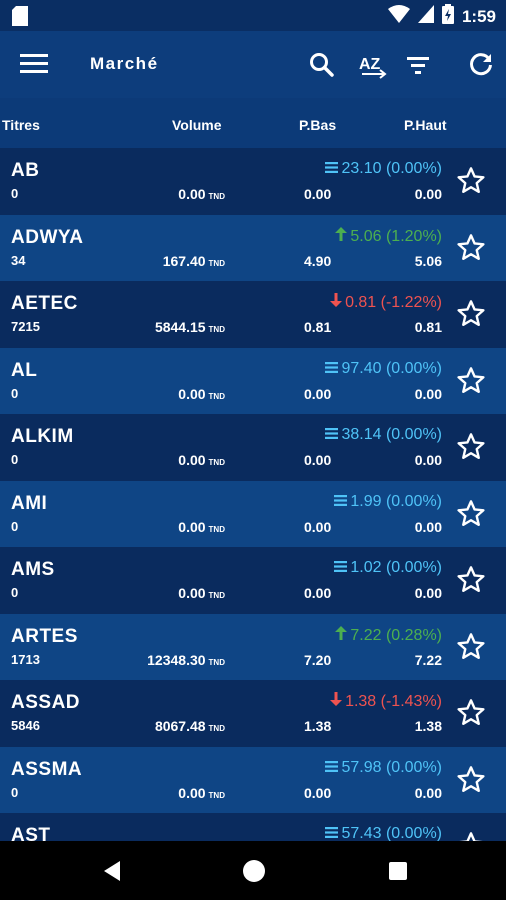 The image size is (506, 900). Describe the element at coordinates (383, 833) in the screenshot. I see `stock-price: 57.43 (0.00%)` at that location.